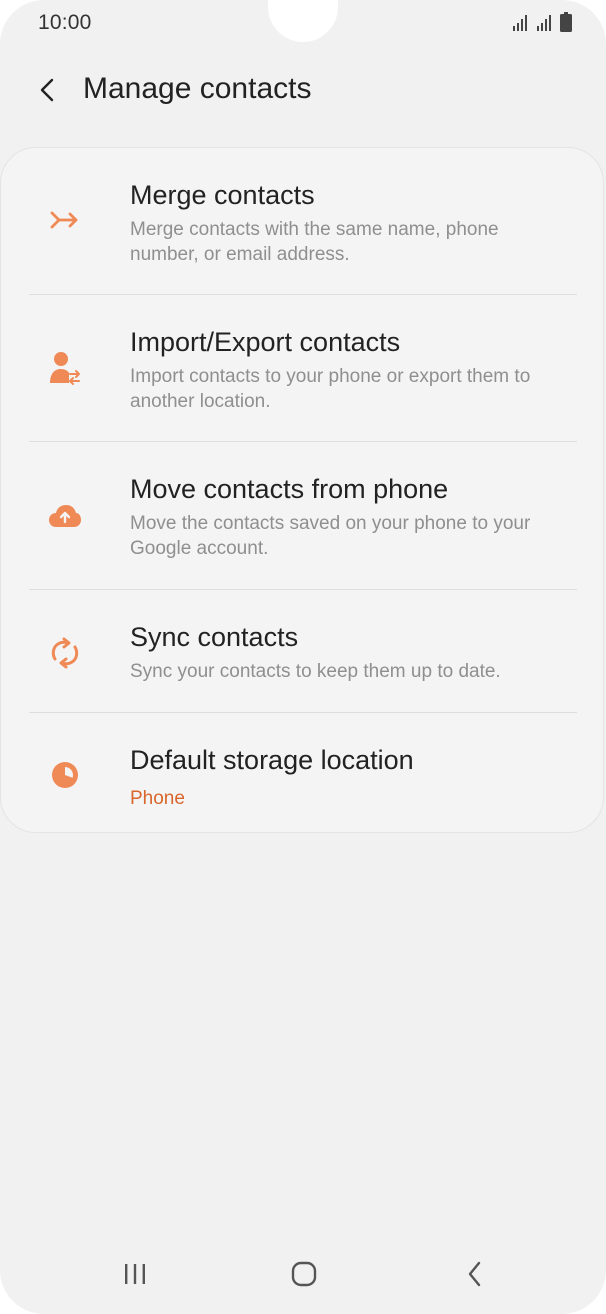  Describe the element at coordinates (272, 760) in the screenshot. I see `default-storage-title: Default storage location` at that location.